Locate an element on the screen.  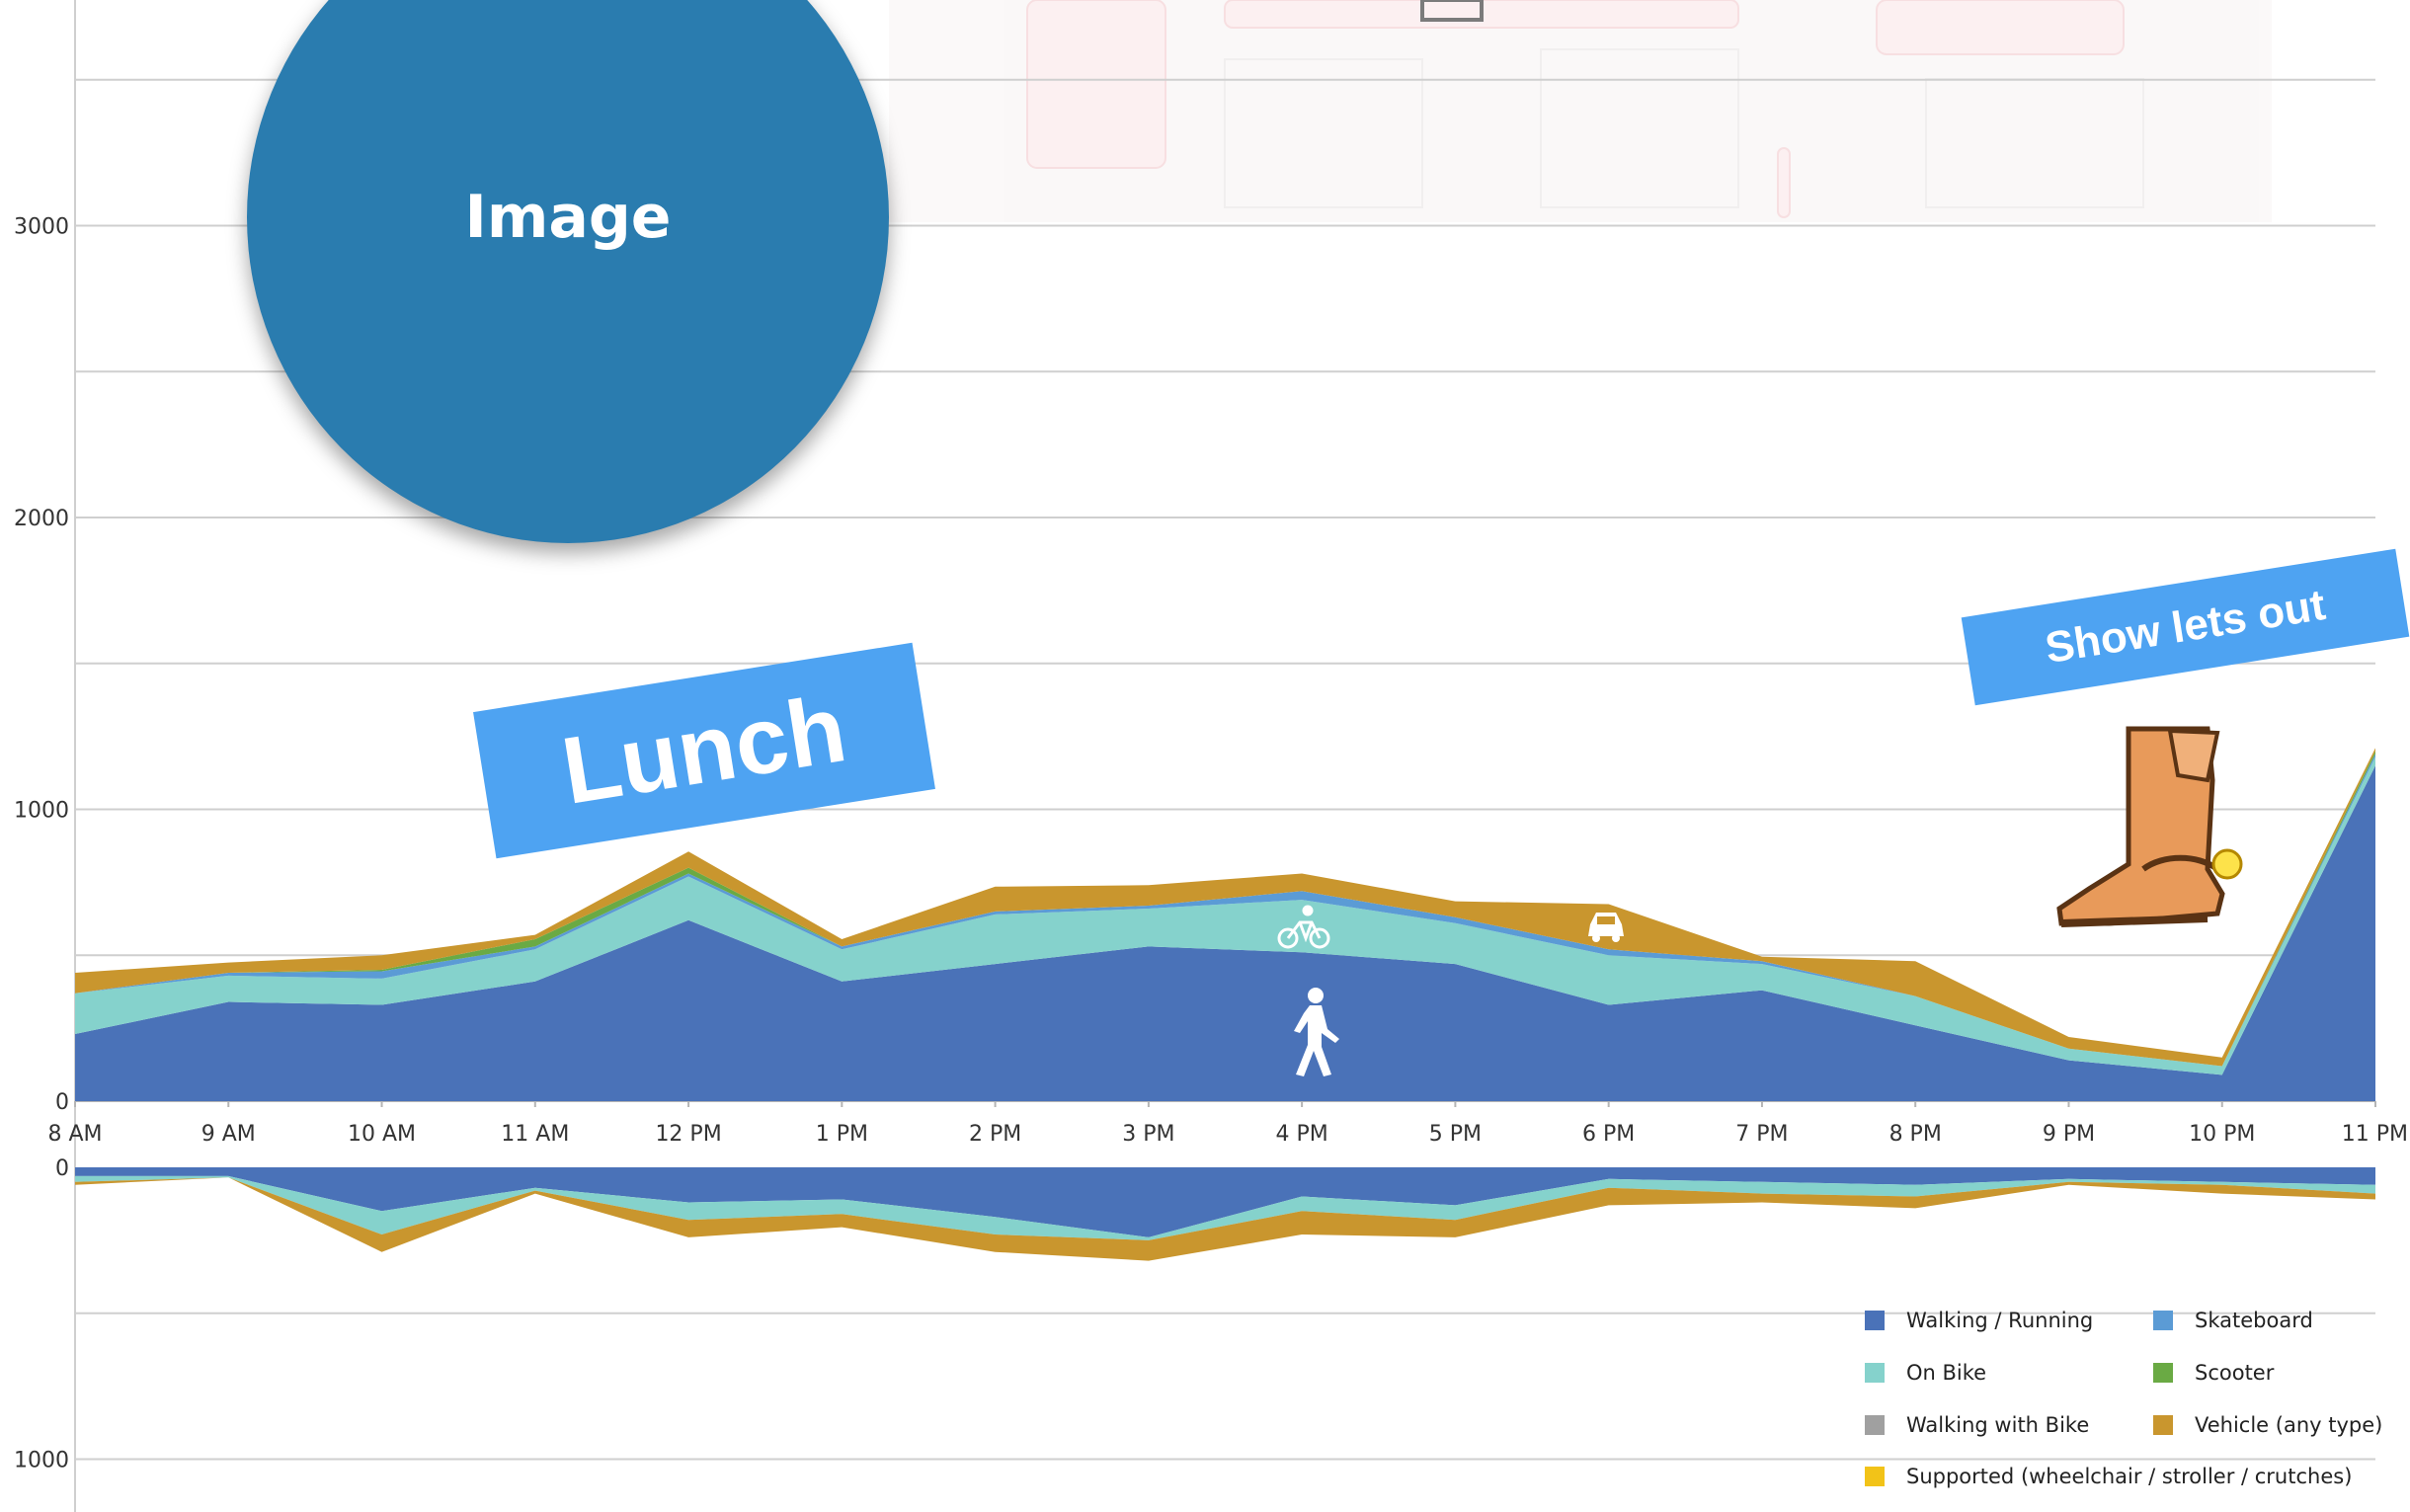
x-tick-label: 10 AM is located at coordinates (382, 1135).